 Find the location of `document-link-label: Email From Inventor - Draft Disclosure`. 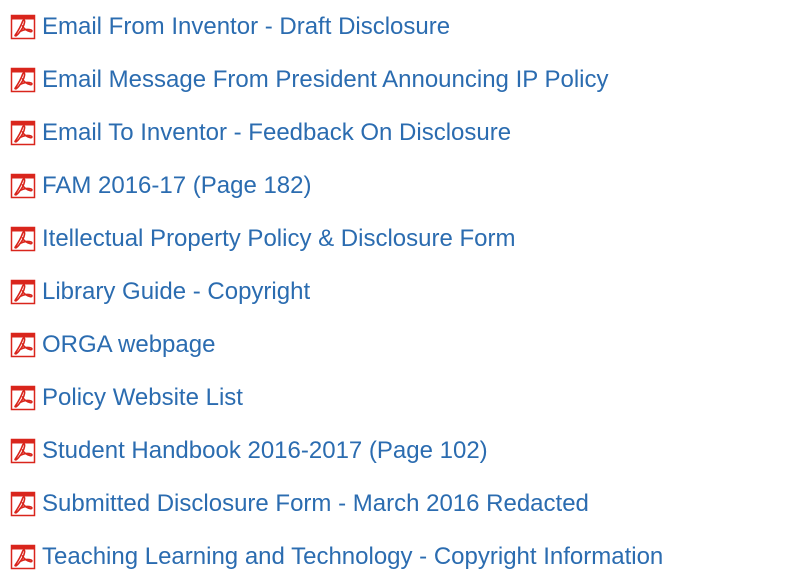

document-link-label: Email From Inventor - Draft Disclosure is located at coordinates (246, 26).